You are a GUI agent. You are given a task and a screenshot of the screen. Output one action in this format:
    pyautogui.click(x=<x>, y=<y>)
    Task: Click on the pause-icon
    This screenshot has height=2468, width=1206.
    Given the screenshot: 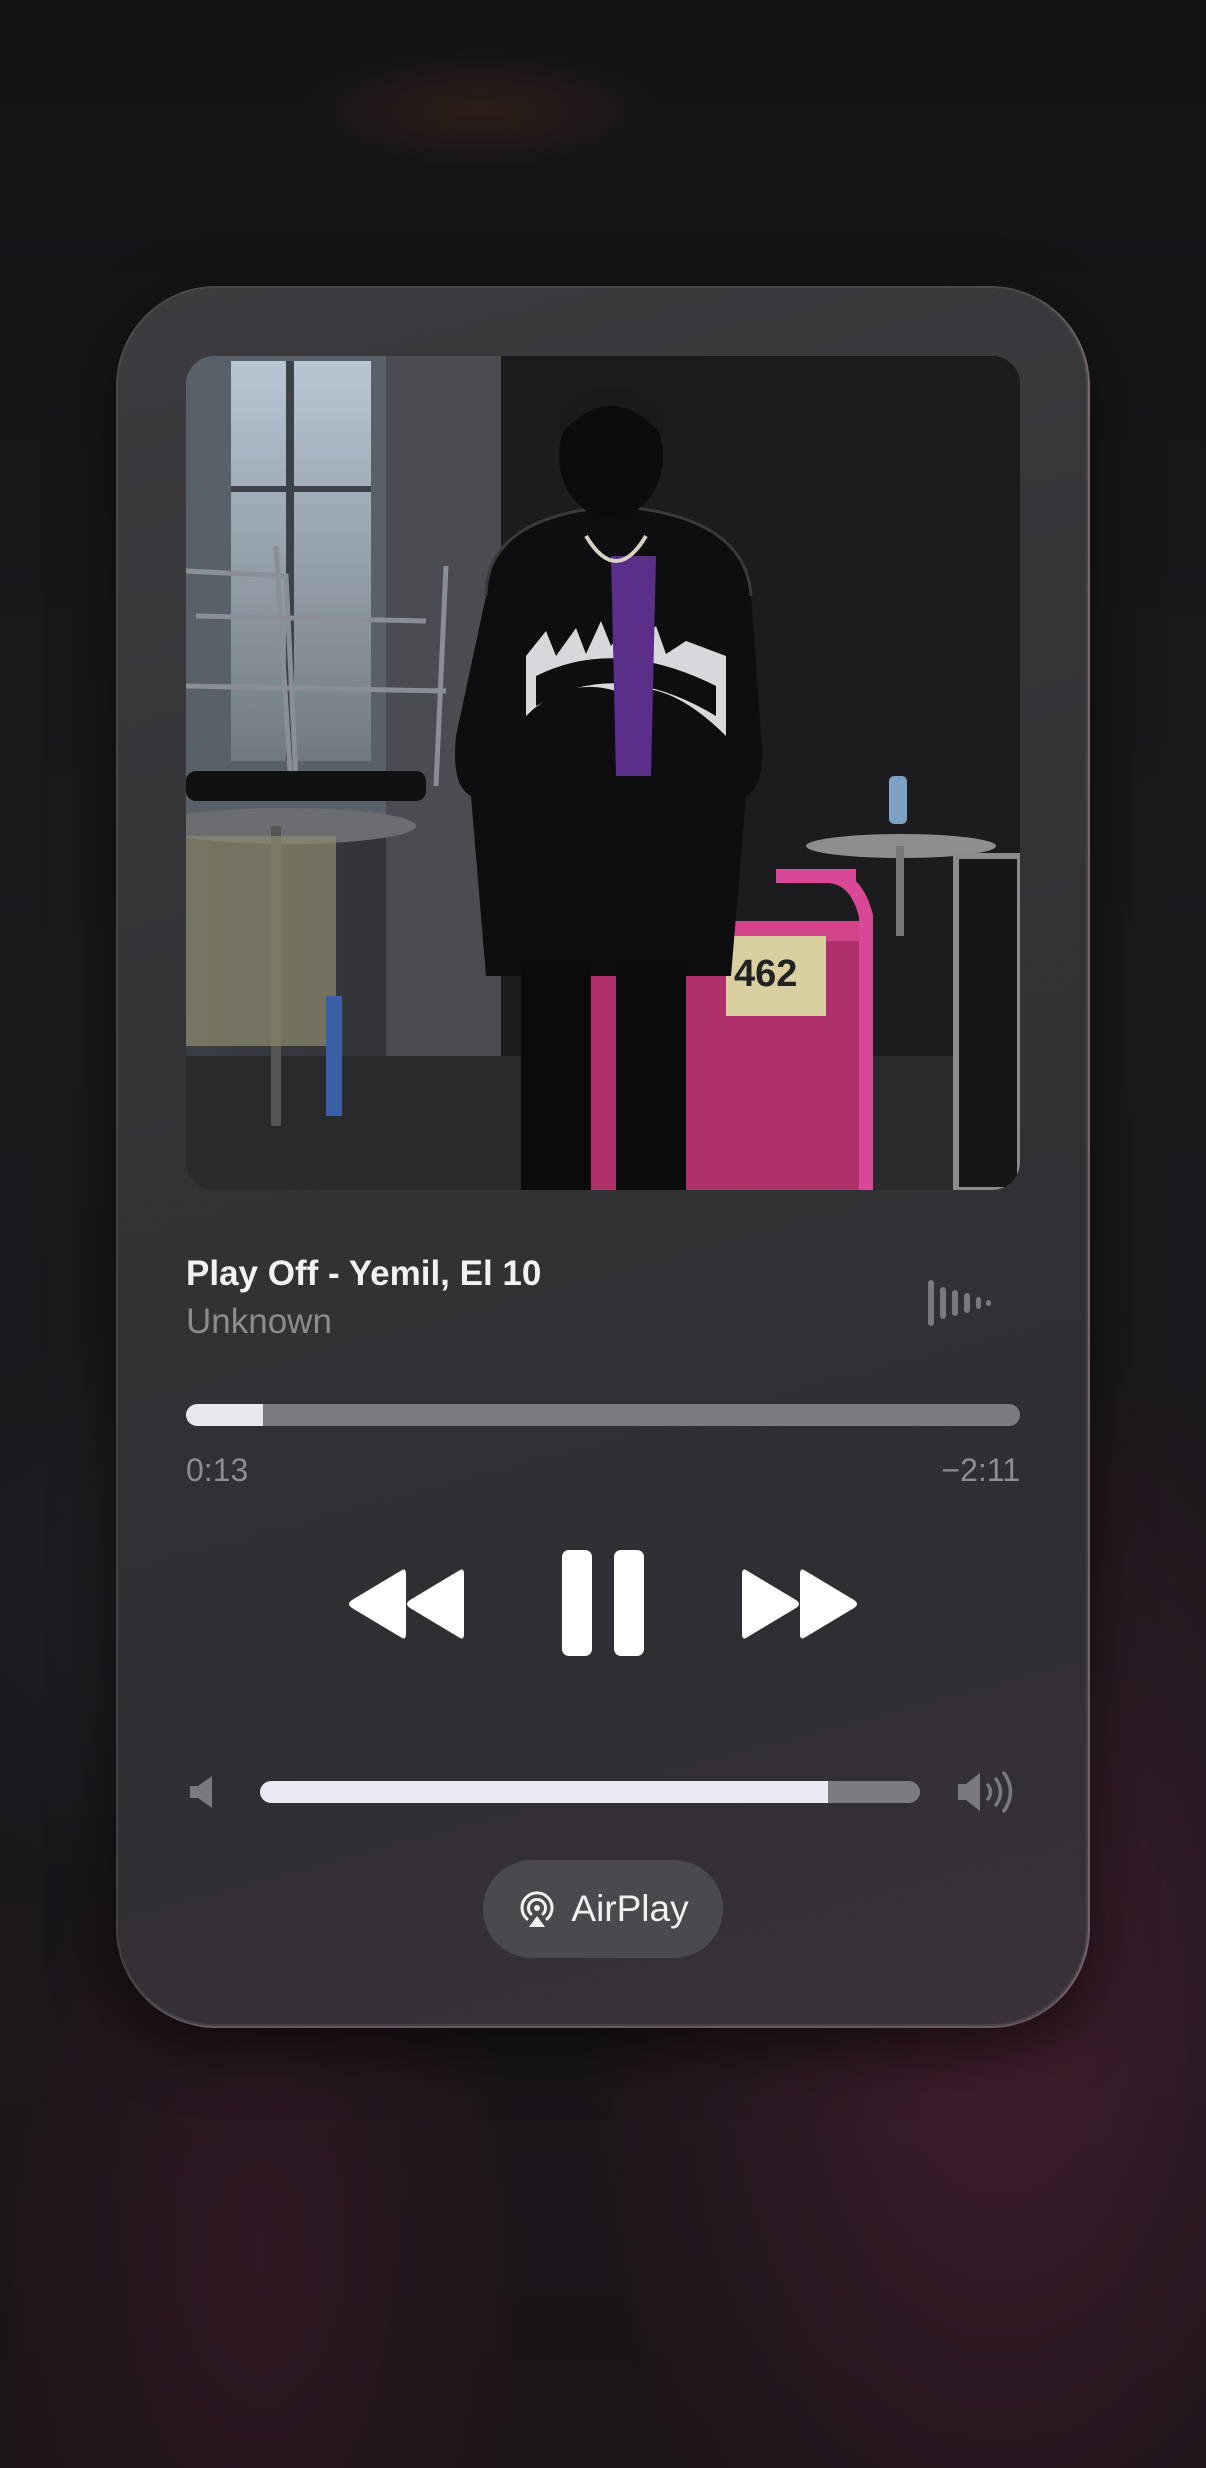 What is the action you would take?
    pyautogui.click(x=603, y=1603)
    